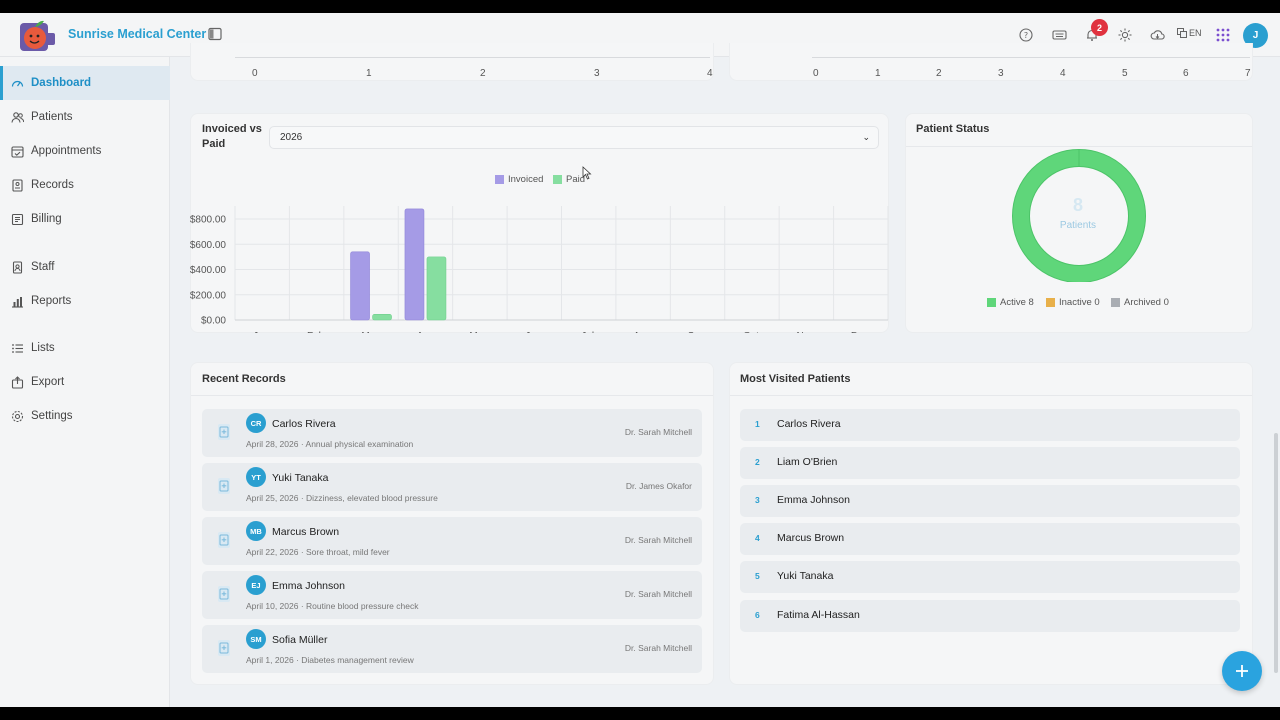 The image size is (1280, 720). Describe the element at coordinates (1013, 302) in the screenshot. I see `legend-label-active: Active` at that location.